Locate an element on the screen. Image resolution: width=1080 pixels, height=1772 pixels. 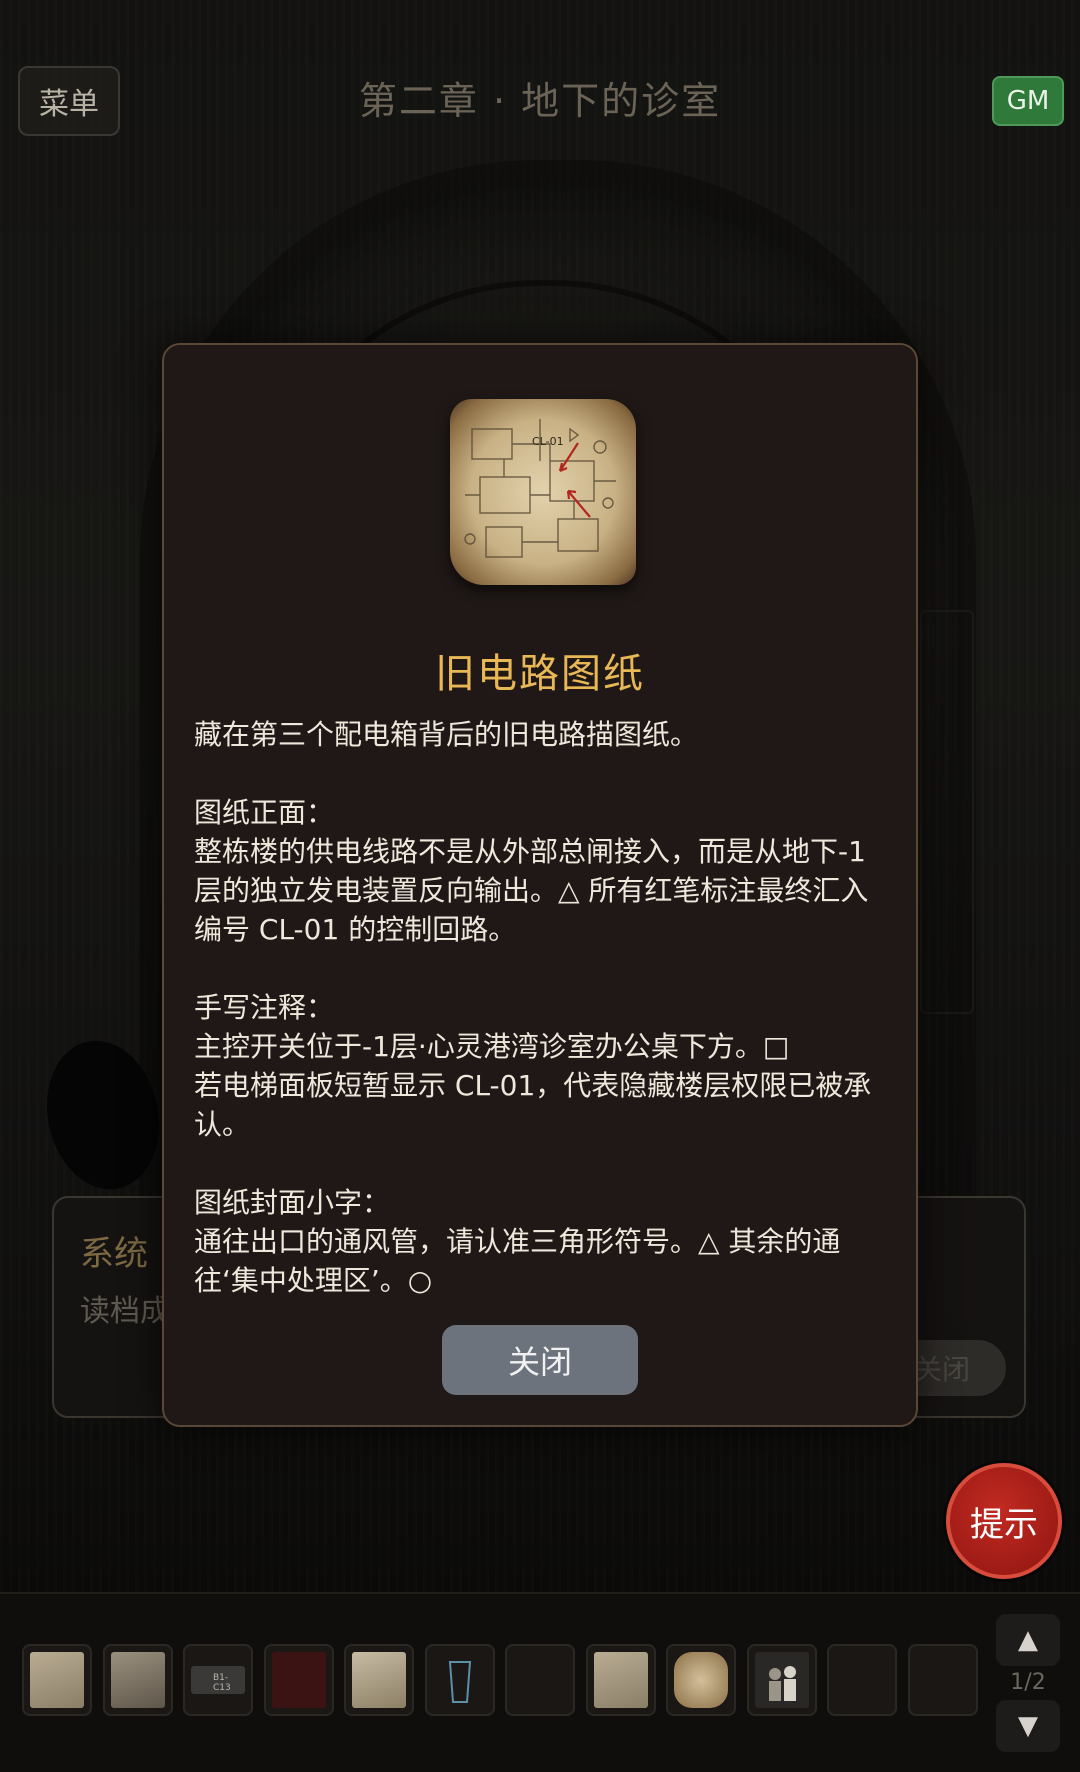
item-name: 旧电路图纸 is located at coordinates (540, 674).